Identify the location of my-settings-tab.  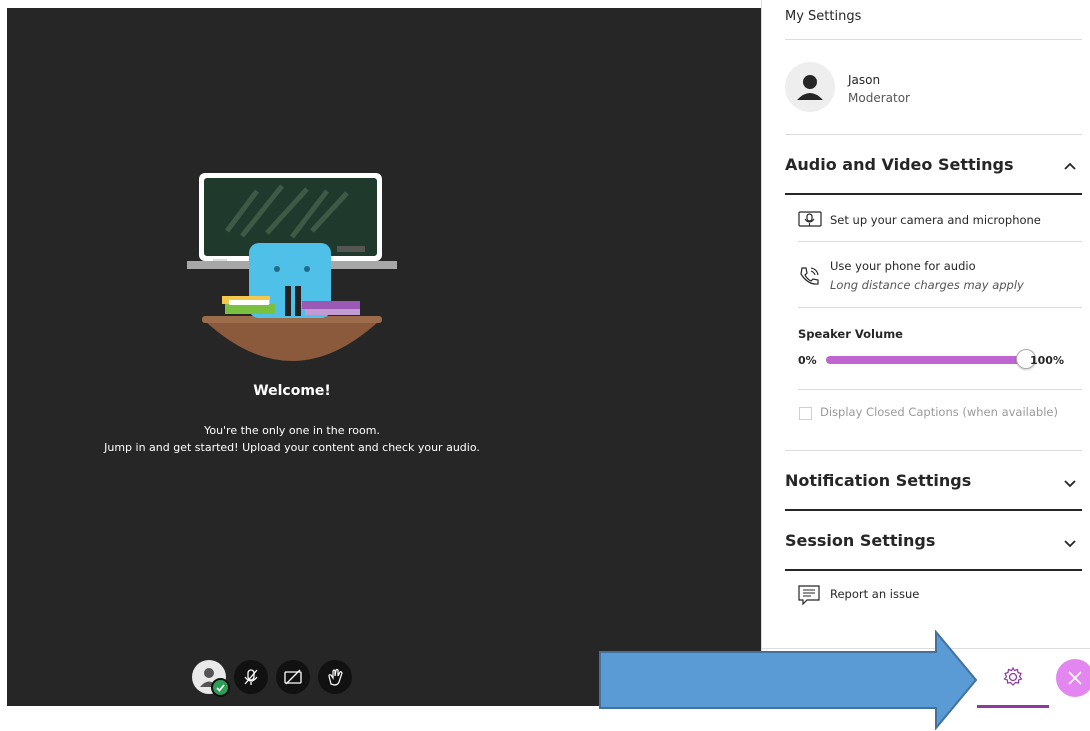
(1013, 678).